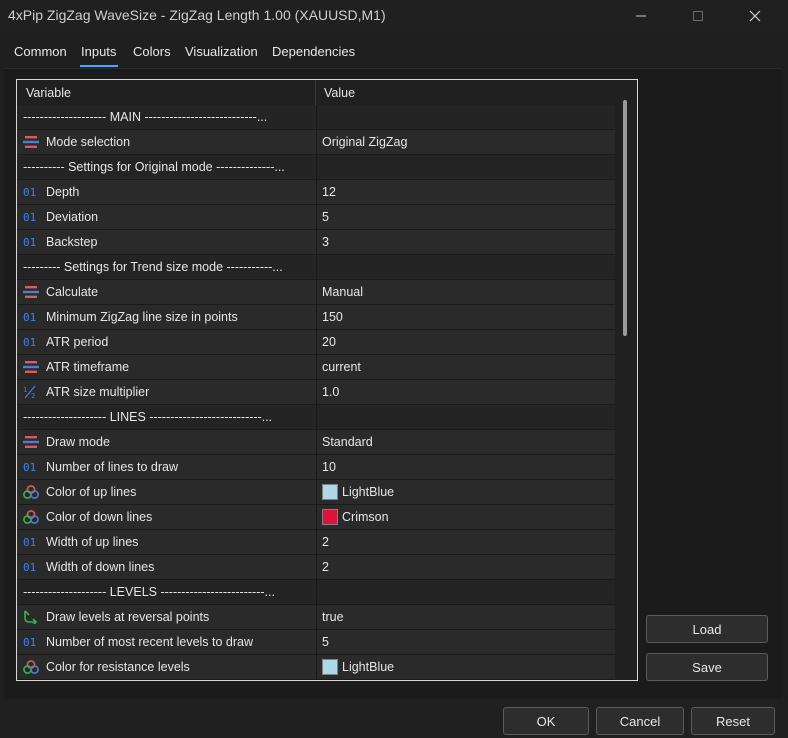 The width and height of the screenshot is (788, 738). What do you see at coordinates (707, 629) in the screenshot?
I see `load-button: Load` at bounding box center [707, 629].